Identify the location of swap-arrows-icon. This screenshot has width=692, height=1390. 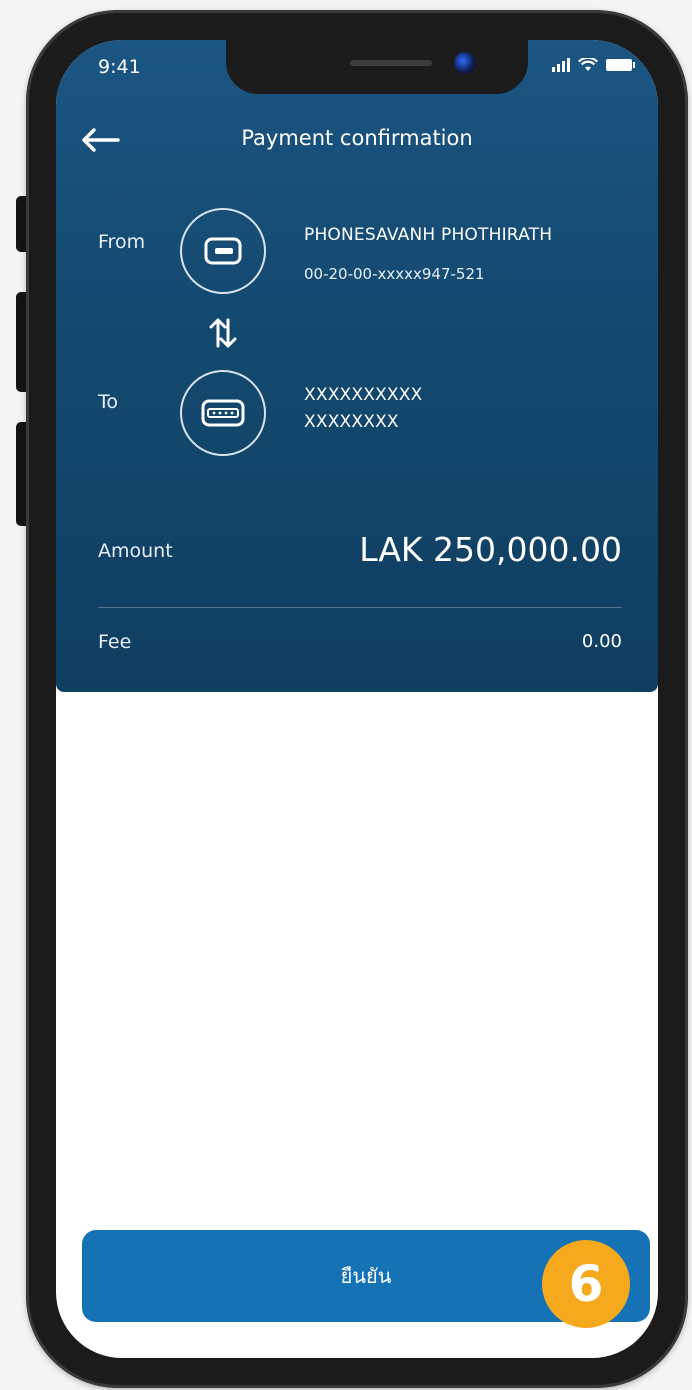
(223, 333).